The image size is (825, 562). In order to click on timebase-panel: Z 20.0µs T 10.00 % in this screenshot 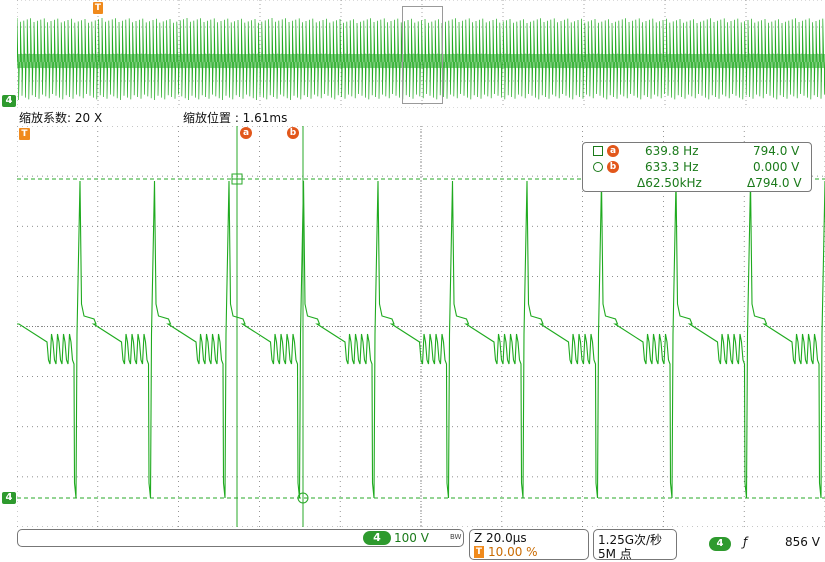, I will do `click(529, 544)`.